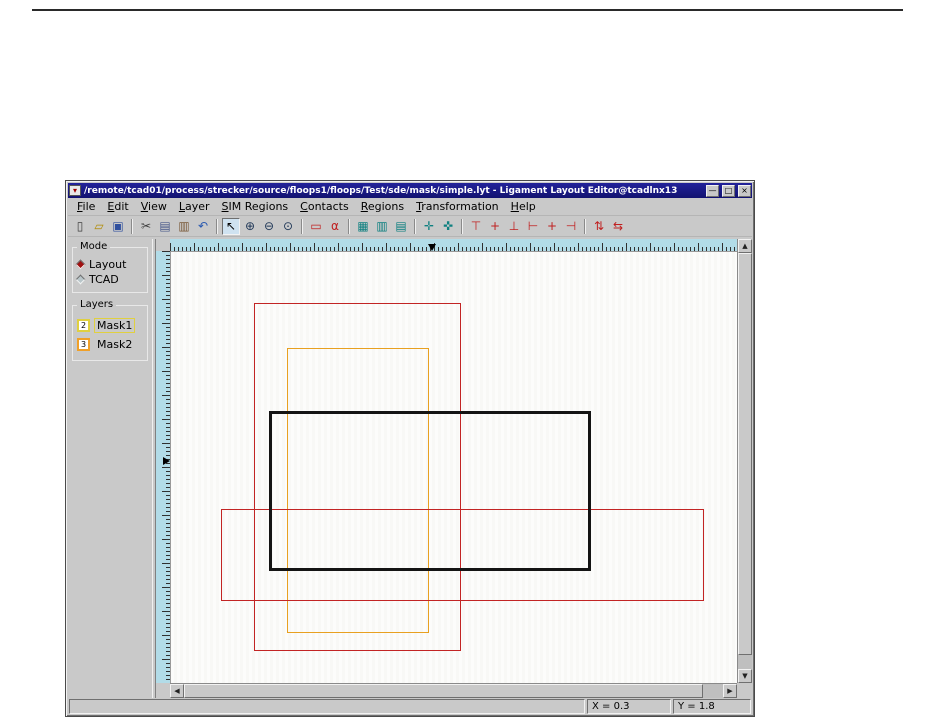 This screenshot has width=936, height=728. I want to click on mode-panel: Mode Layout TCAD, so click(110, 267).